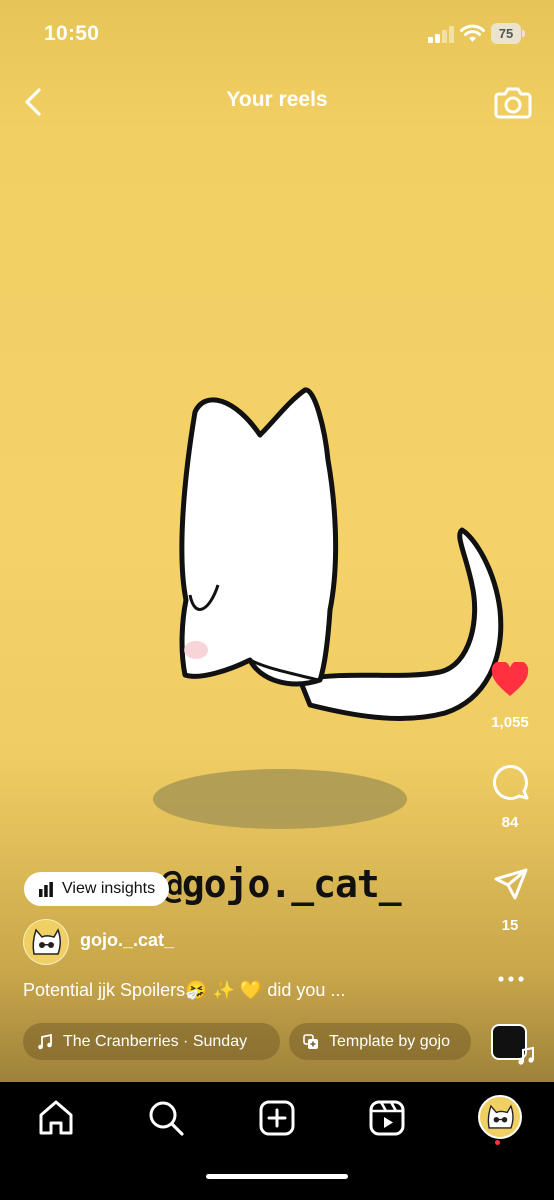 The width and height of the screenshot is (554, 1200). Describe the element at coordinates (277, 99) in the screenshot. I see `page-title: Your reels` at that location.